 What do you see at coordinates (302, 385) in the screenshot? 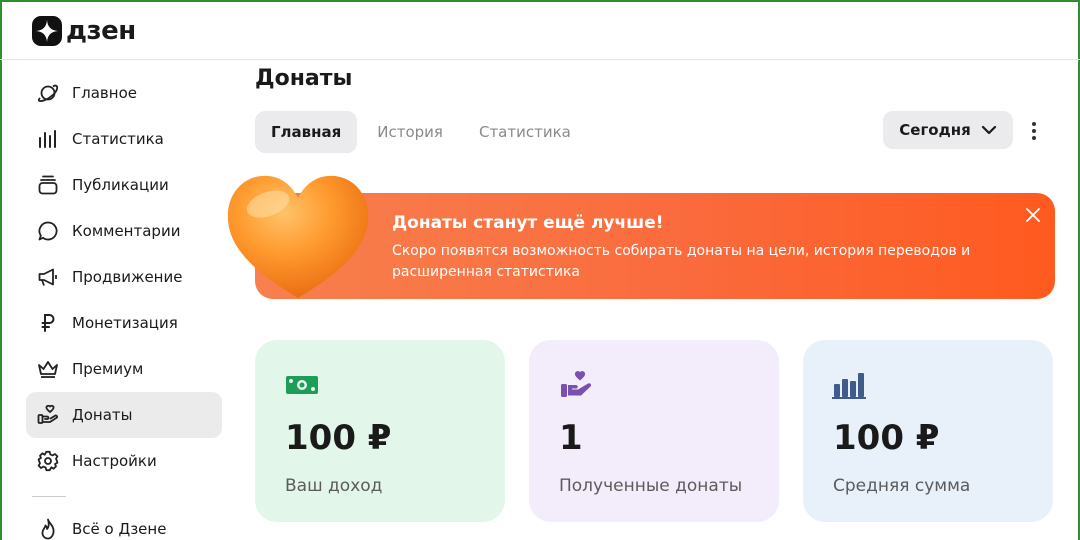
I see `money-icon` at bounding box center [302, 385].